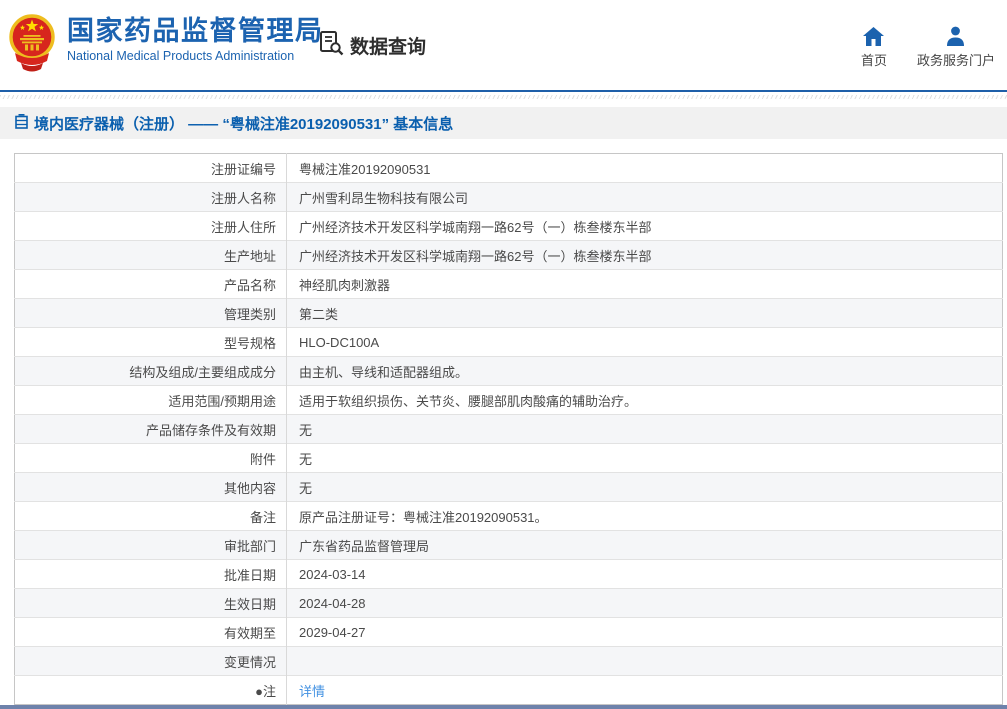  Describe the element at coordinates (150, 371) in the screenshot. I see `row-label: 结构及组成/主要组成成分` at that location.